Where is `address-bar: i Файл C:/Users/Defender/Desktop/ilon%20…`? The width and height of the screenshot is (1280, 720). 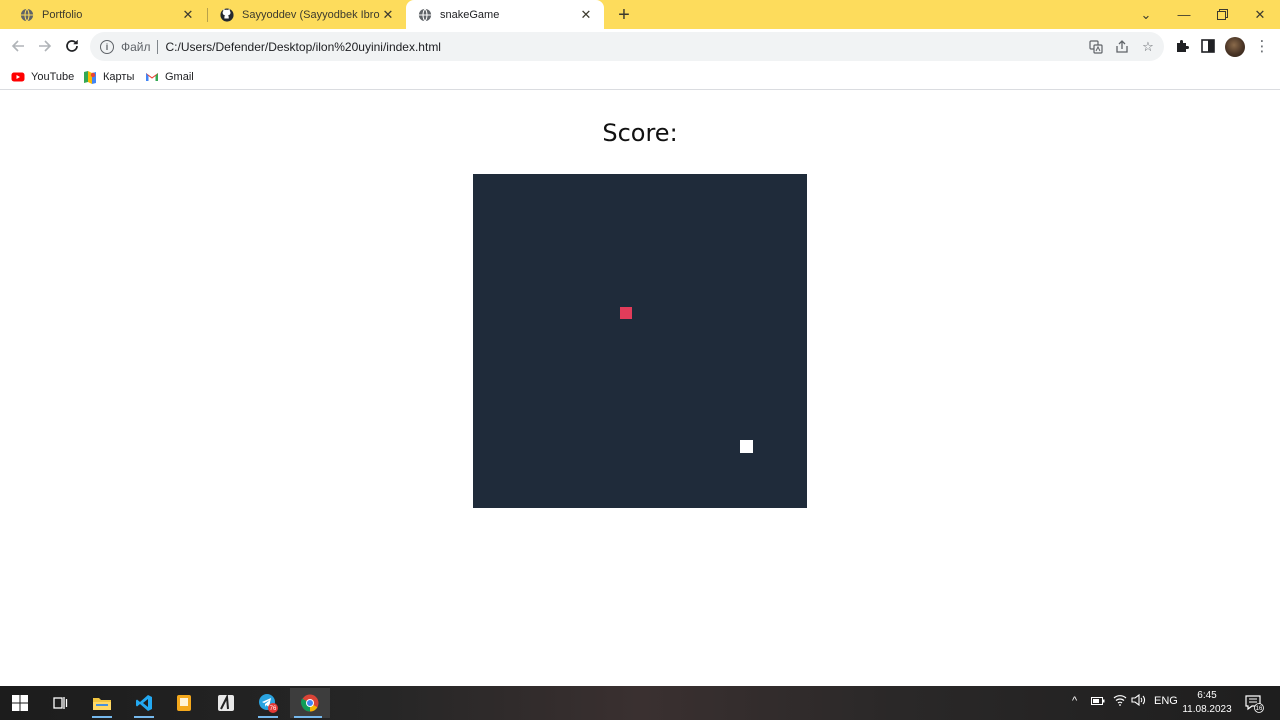 address-bar: i Файл C:/Users/Defender/Desktop/ilon%20… is located at coordinates (627, 46).